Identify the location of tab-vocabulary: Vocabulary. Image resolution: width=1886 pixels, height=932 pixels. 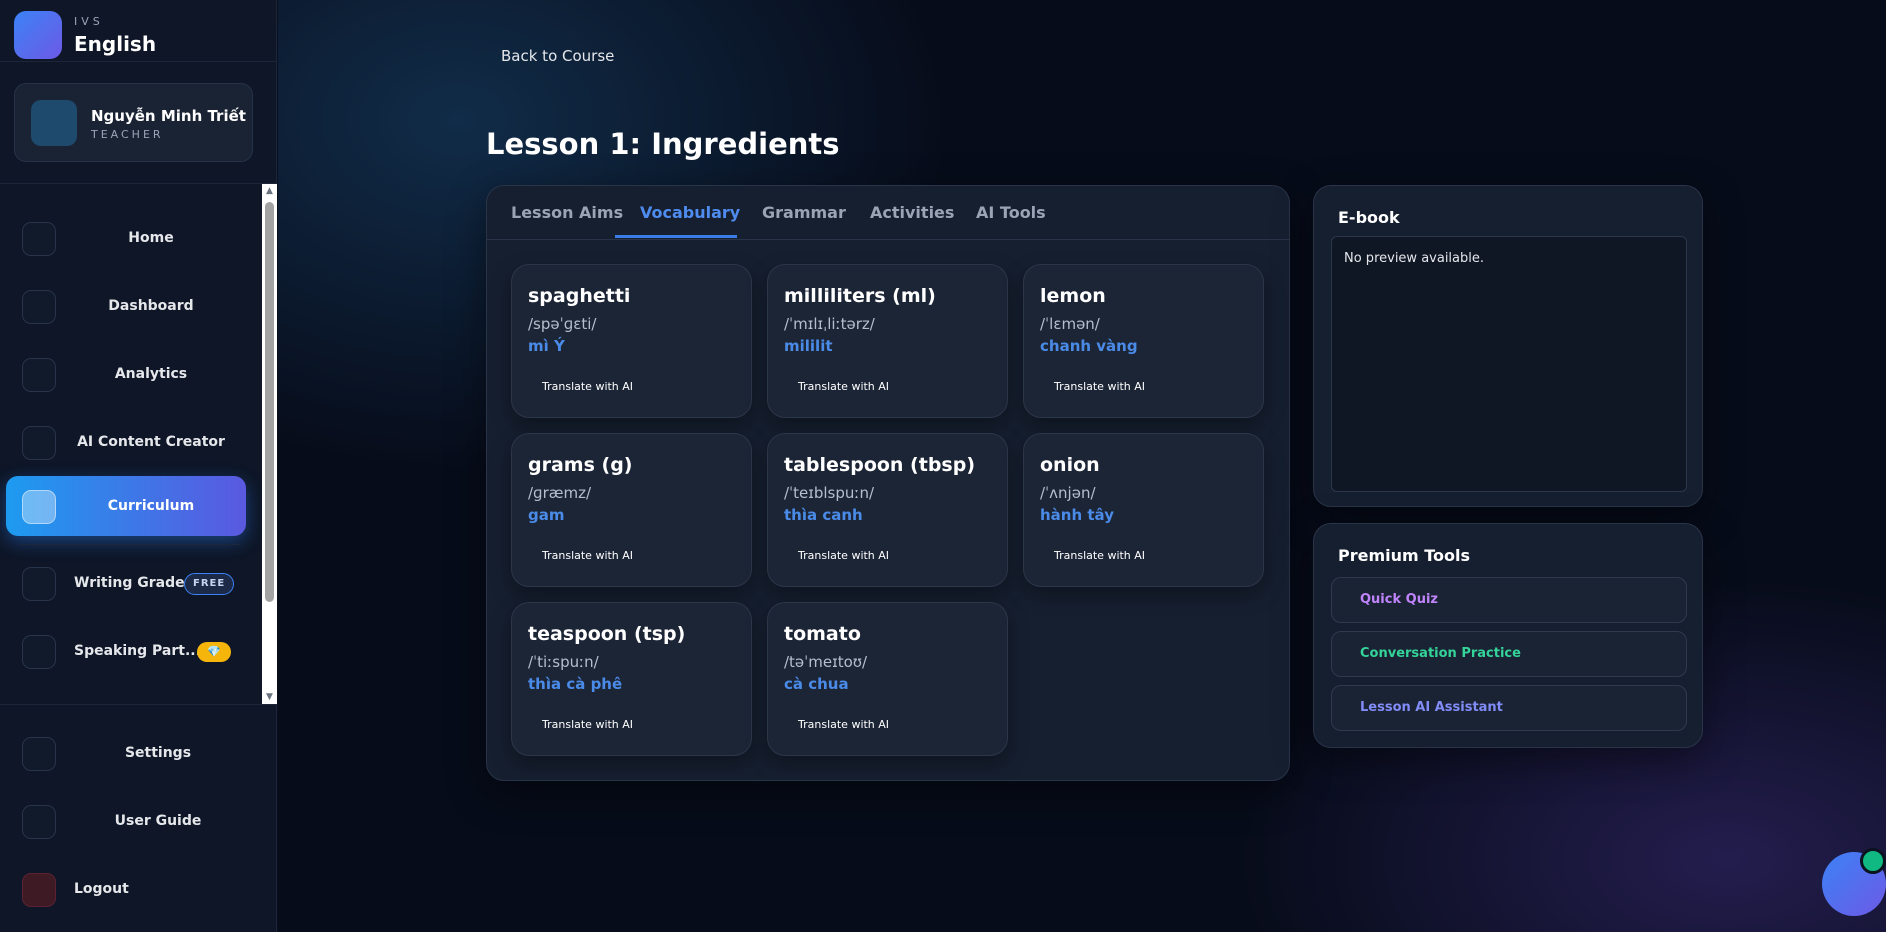
(690, 213).